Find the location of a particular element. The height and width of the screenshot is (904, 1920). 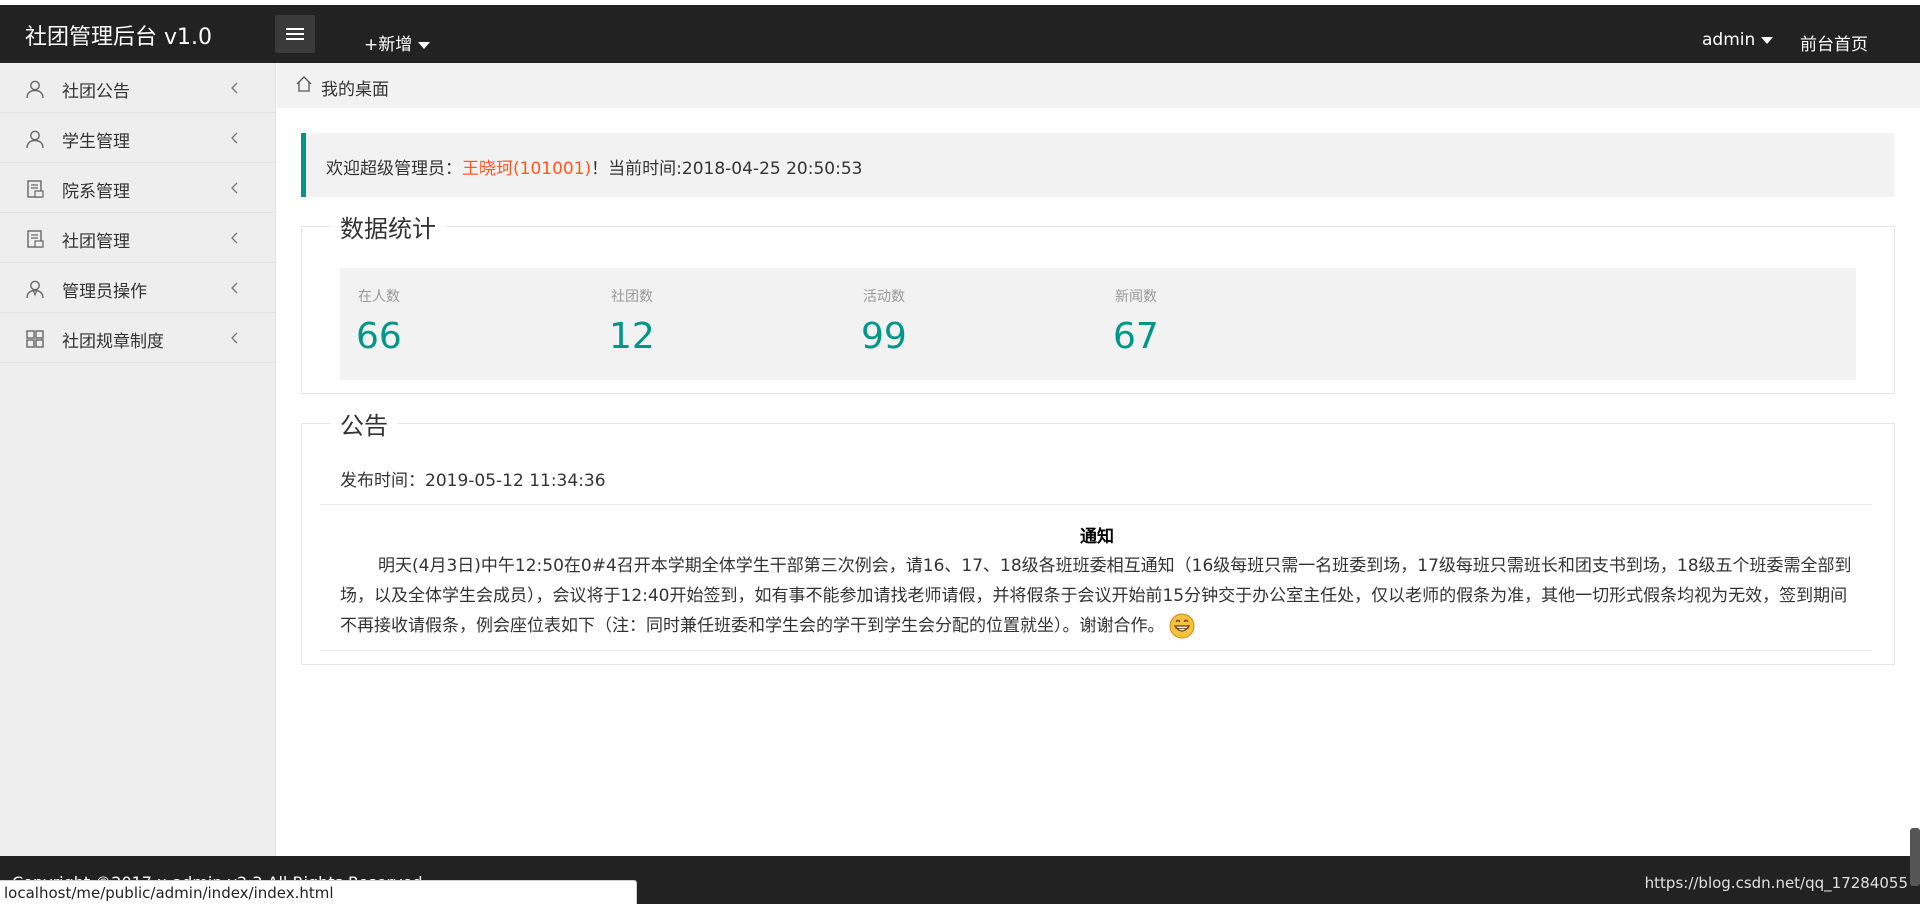

welcome-prefix: 欢迎超级管理员： is located at coordinates (394, 169).